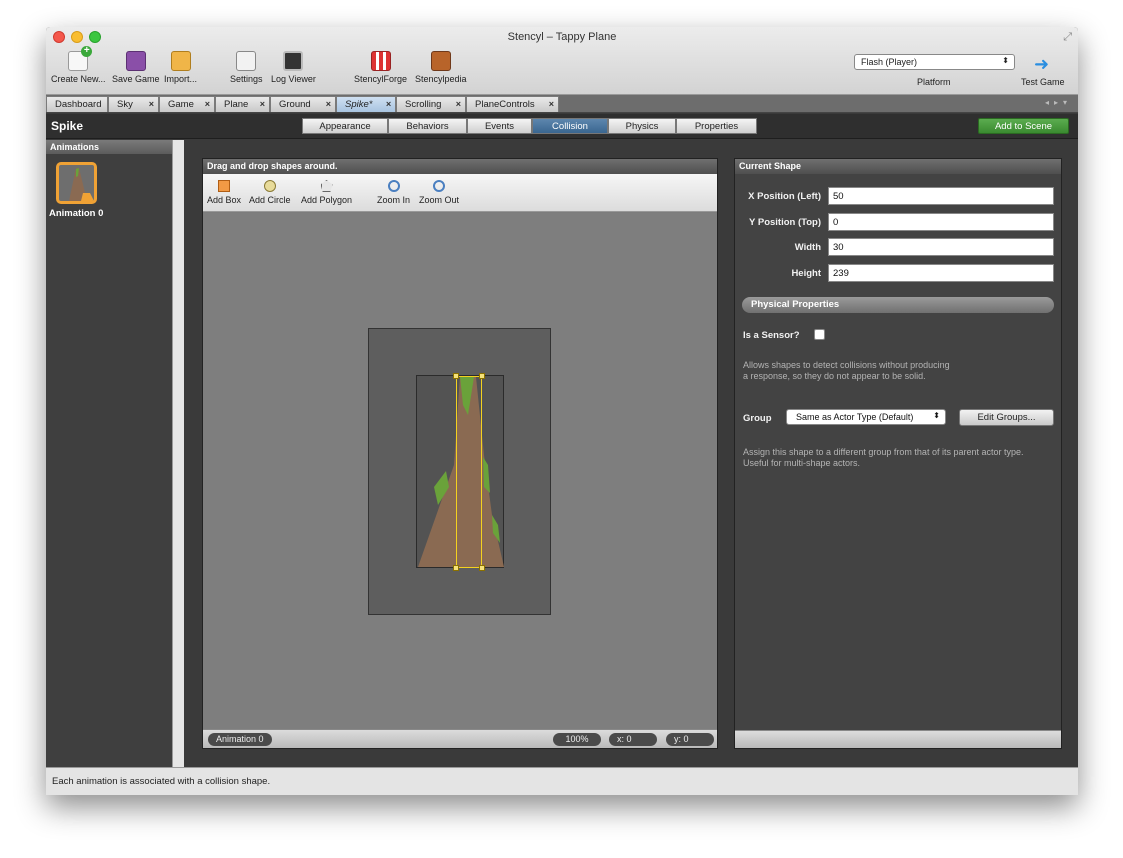  What do you see at coordinates (236, 104) in the screenshot?
I see `tab-label: Plane` at bounding box center [236, 104].